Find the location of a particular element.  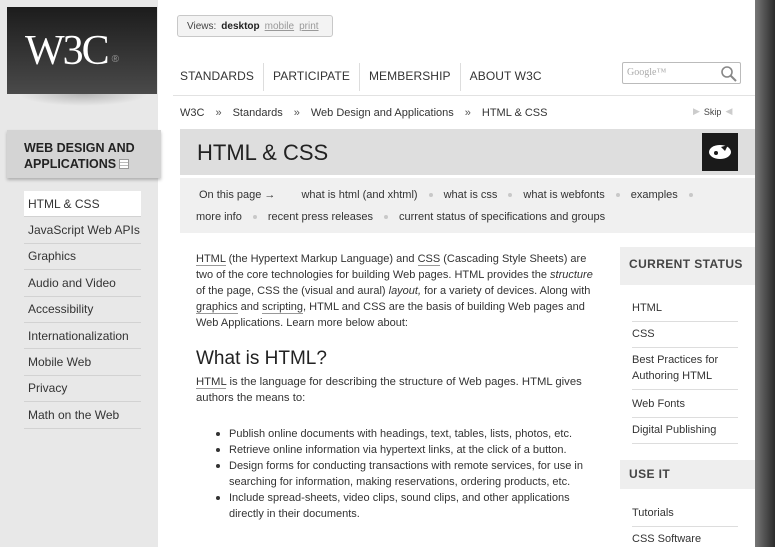

use-it-link-tutorials: Tutorials is located at coordinates (685, 516).